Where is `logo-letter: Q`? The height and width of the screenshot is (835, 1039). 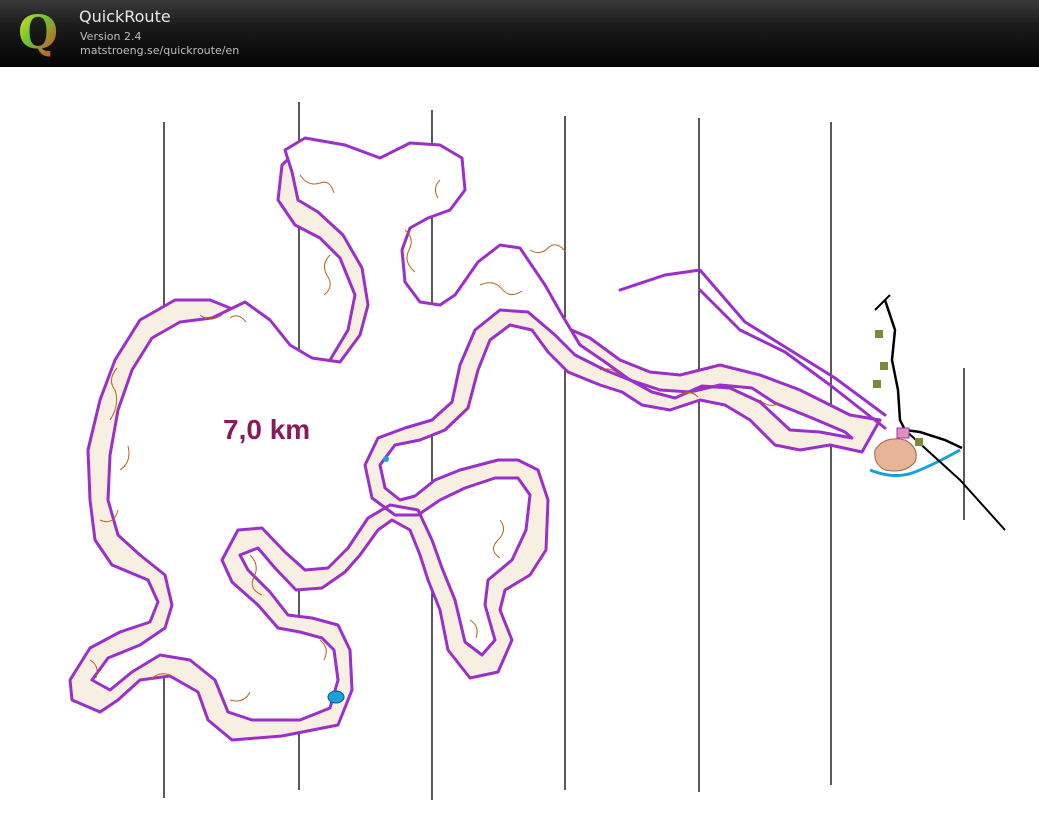
logo-letter: Q is located at coordinates (38, 32).